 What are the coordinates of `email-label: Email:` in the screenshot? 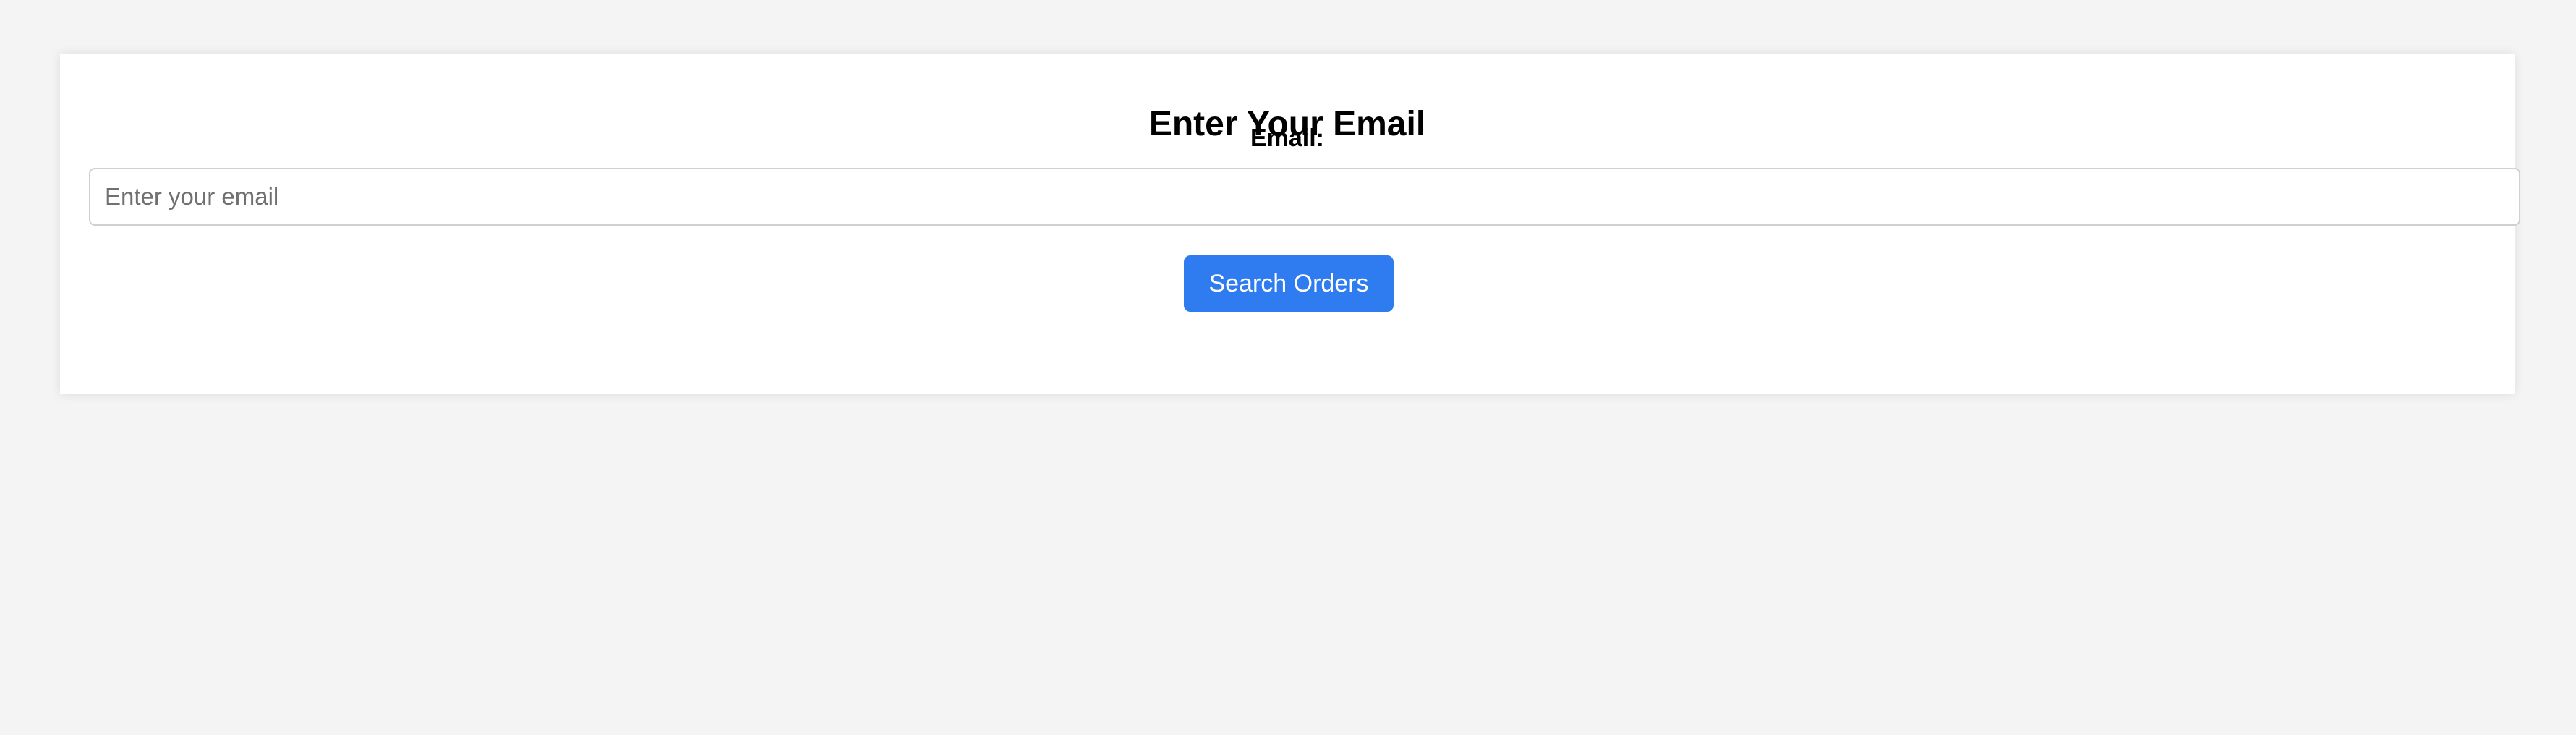 It's located at (1288, 138).